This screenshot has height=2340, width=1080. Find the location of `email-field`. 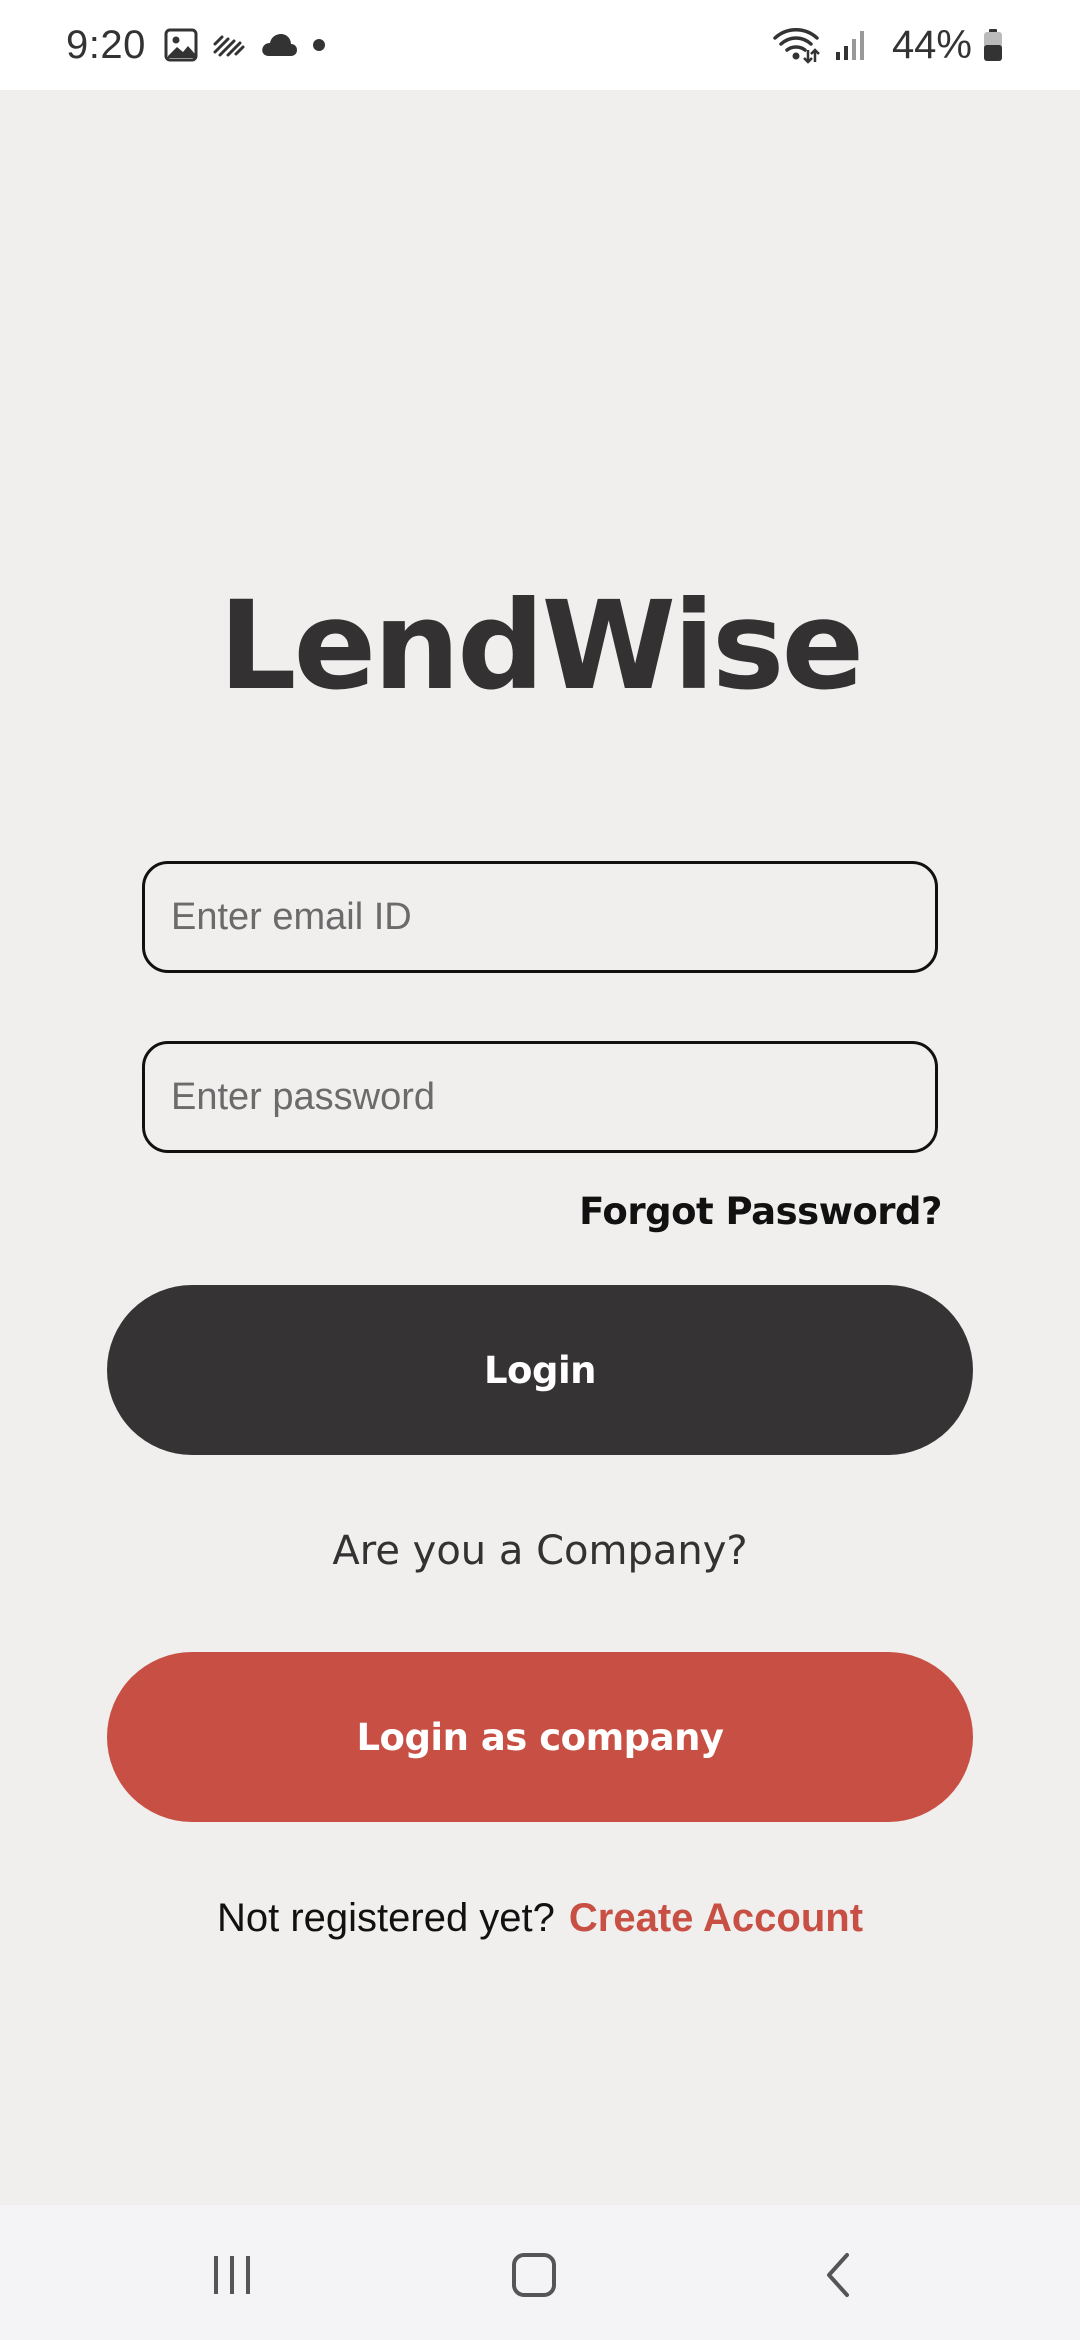

email-field is located at coordinates (540, 917).